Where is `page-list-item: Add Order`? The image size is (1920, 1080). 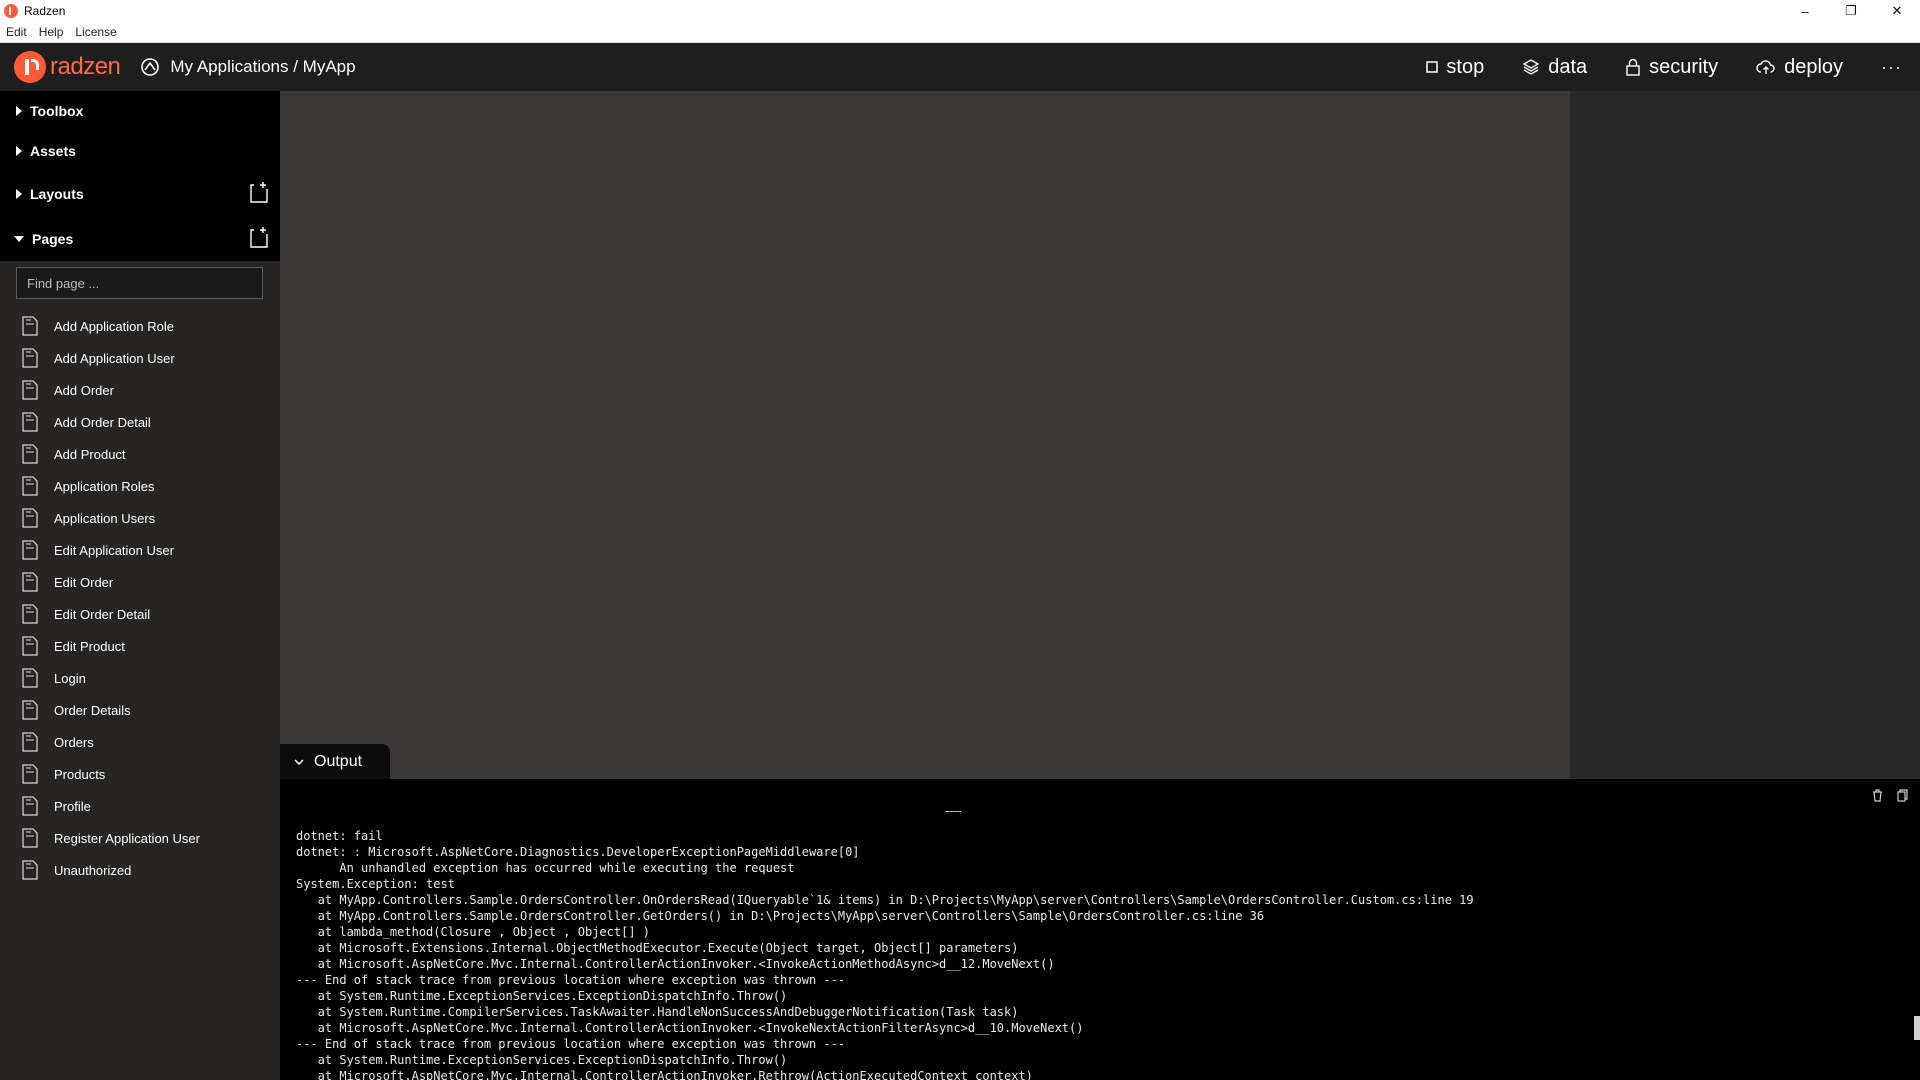
page-list-item: Add Order is located at coordinates (140, 390).